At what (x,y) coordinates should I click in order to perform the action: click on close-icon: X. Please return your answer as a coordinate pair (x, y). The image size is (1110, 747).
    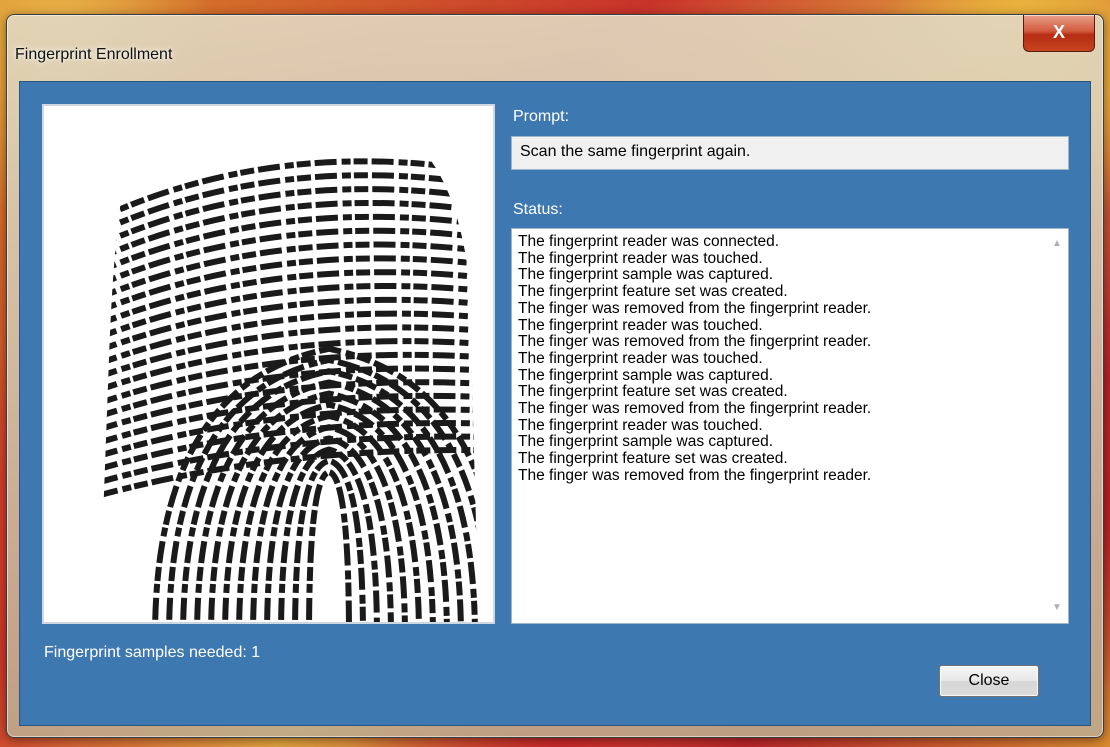
    Looking at the image, I should click on (1058, 32).